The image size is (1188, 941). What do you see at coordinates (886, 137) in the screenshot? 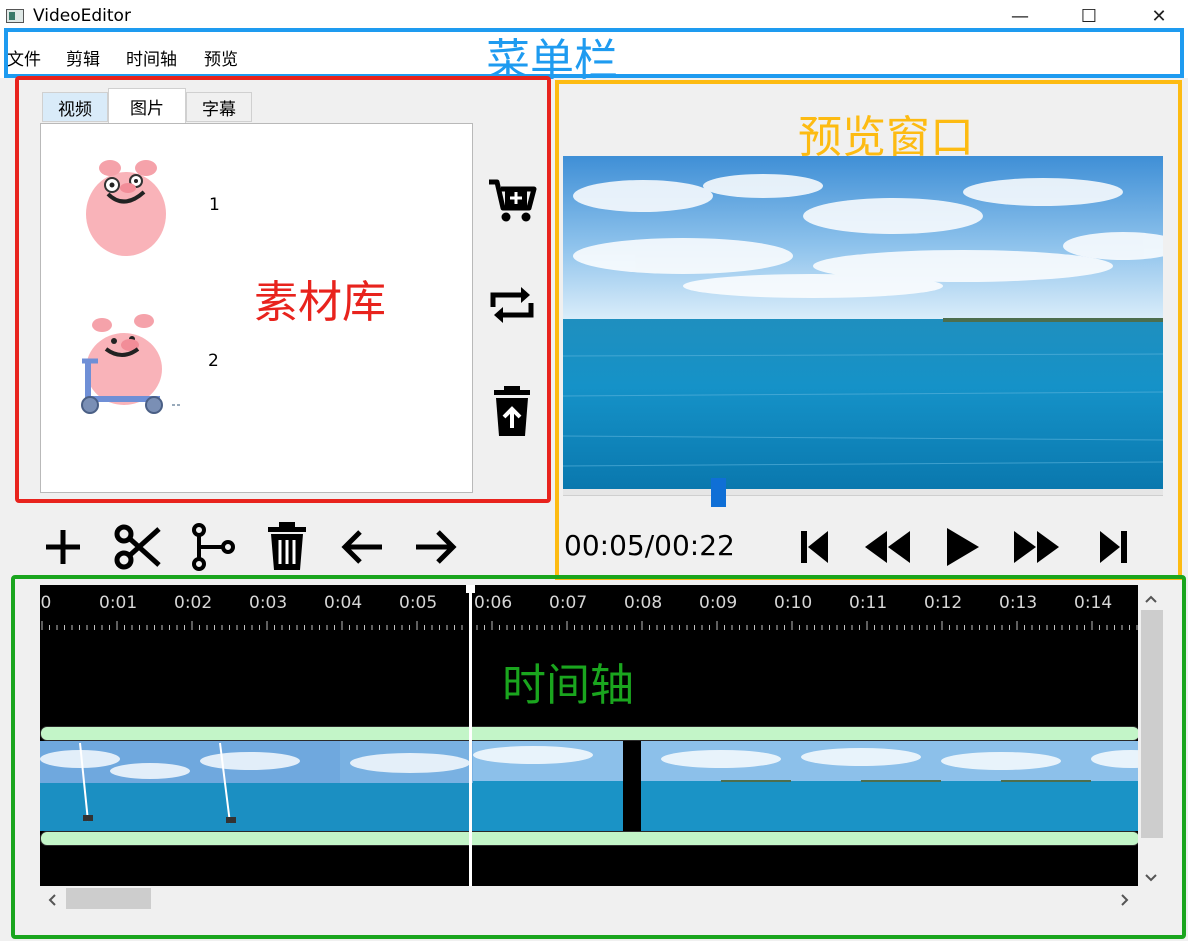
I see `annotation-preview-label: 预览窗口` at bounding box center [886, 137].